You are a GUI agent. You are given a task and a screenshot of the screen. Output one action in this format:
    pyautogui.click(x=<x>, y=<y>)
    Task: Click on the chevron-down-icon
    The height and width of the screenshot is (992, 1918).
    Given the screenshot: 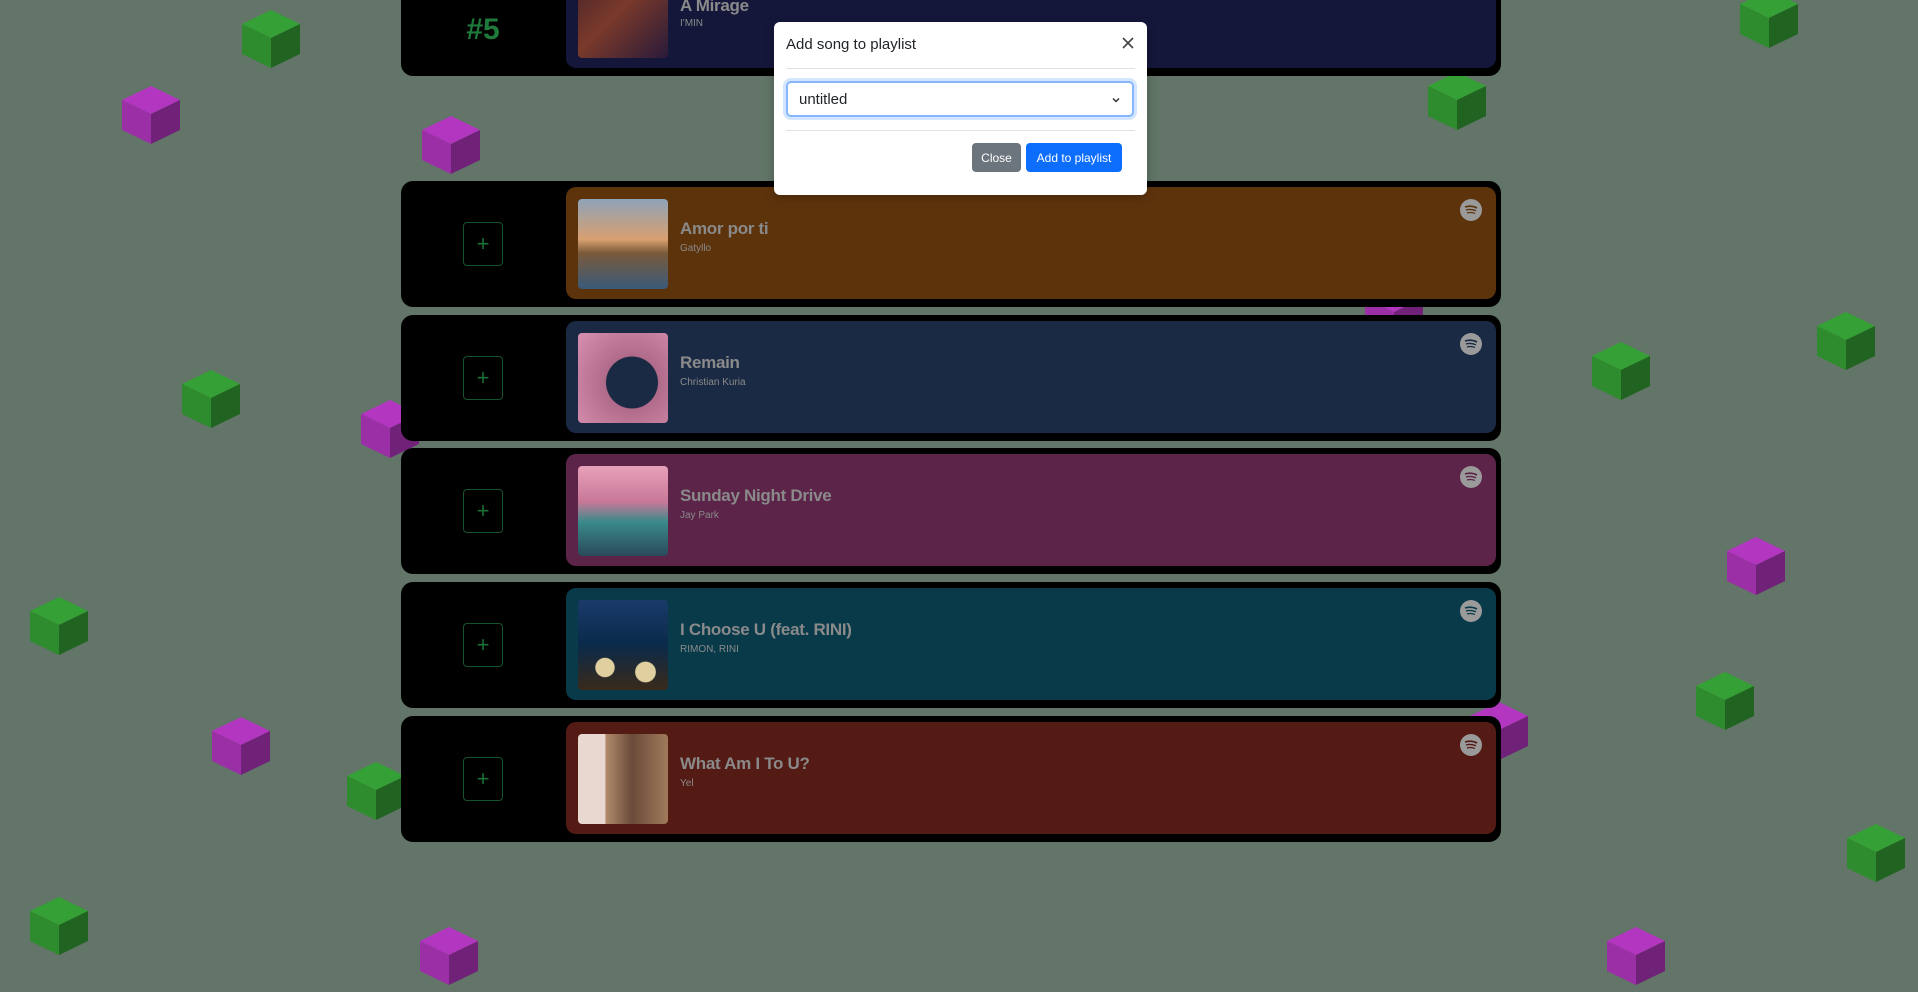 What is the action you would take?
    pyautogui.click(x=1116, y=99)
    